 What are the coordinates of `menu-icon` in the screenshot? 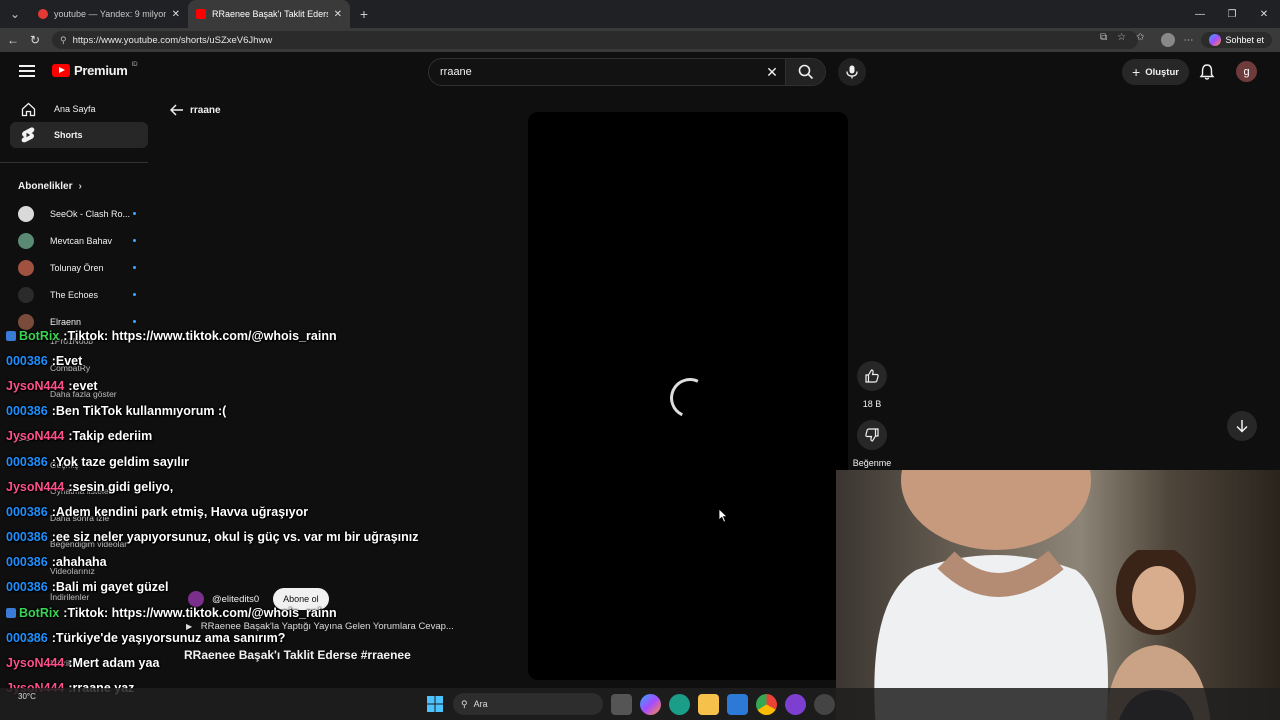 It's located at (27, 71).